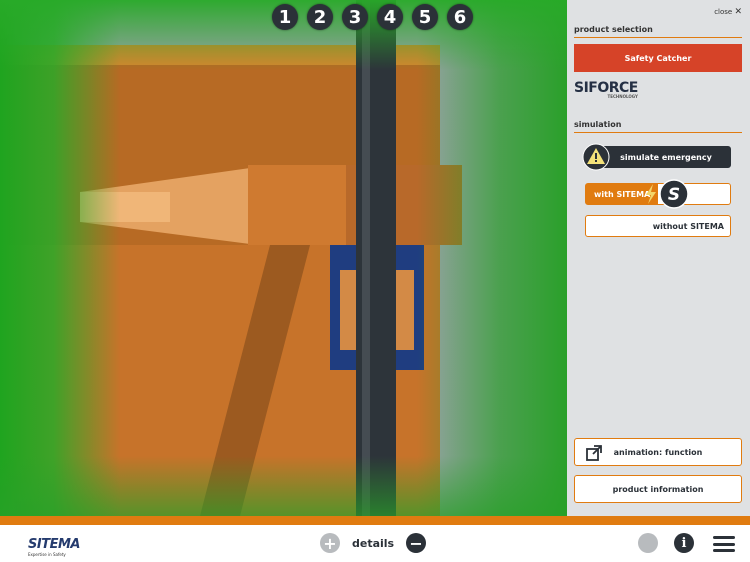 This screenshot has width=750, height=562. What do you see at coordinates (594, 453) in the screenshot?
I see `external-link-icon` at bounding box center [594, 453].